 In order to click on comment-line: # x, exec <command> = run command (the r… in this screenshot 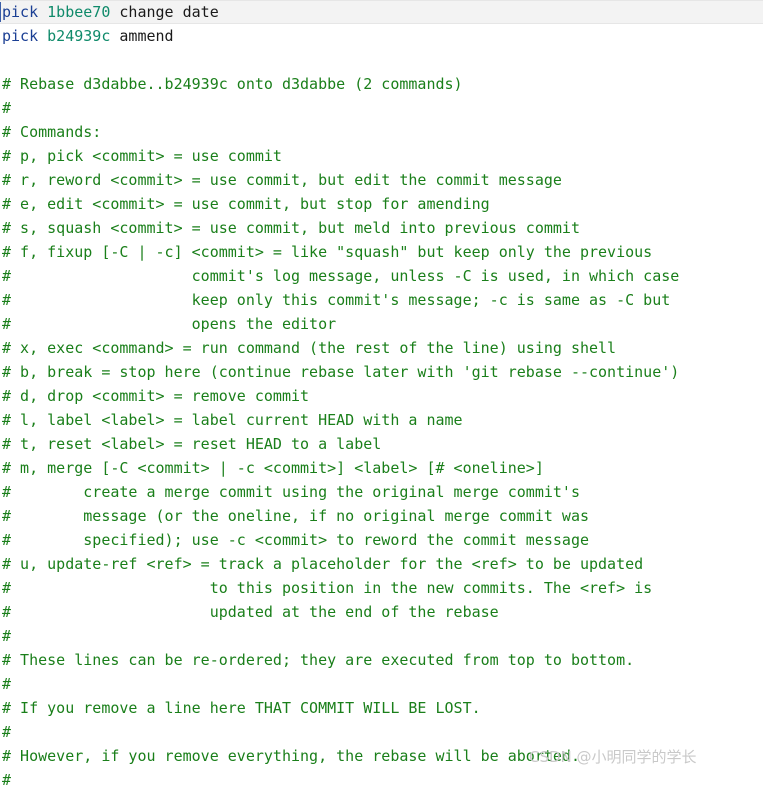, I will do `click(381, 348)`.